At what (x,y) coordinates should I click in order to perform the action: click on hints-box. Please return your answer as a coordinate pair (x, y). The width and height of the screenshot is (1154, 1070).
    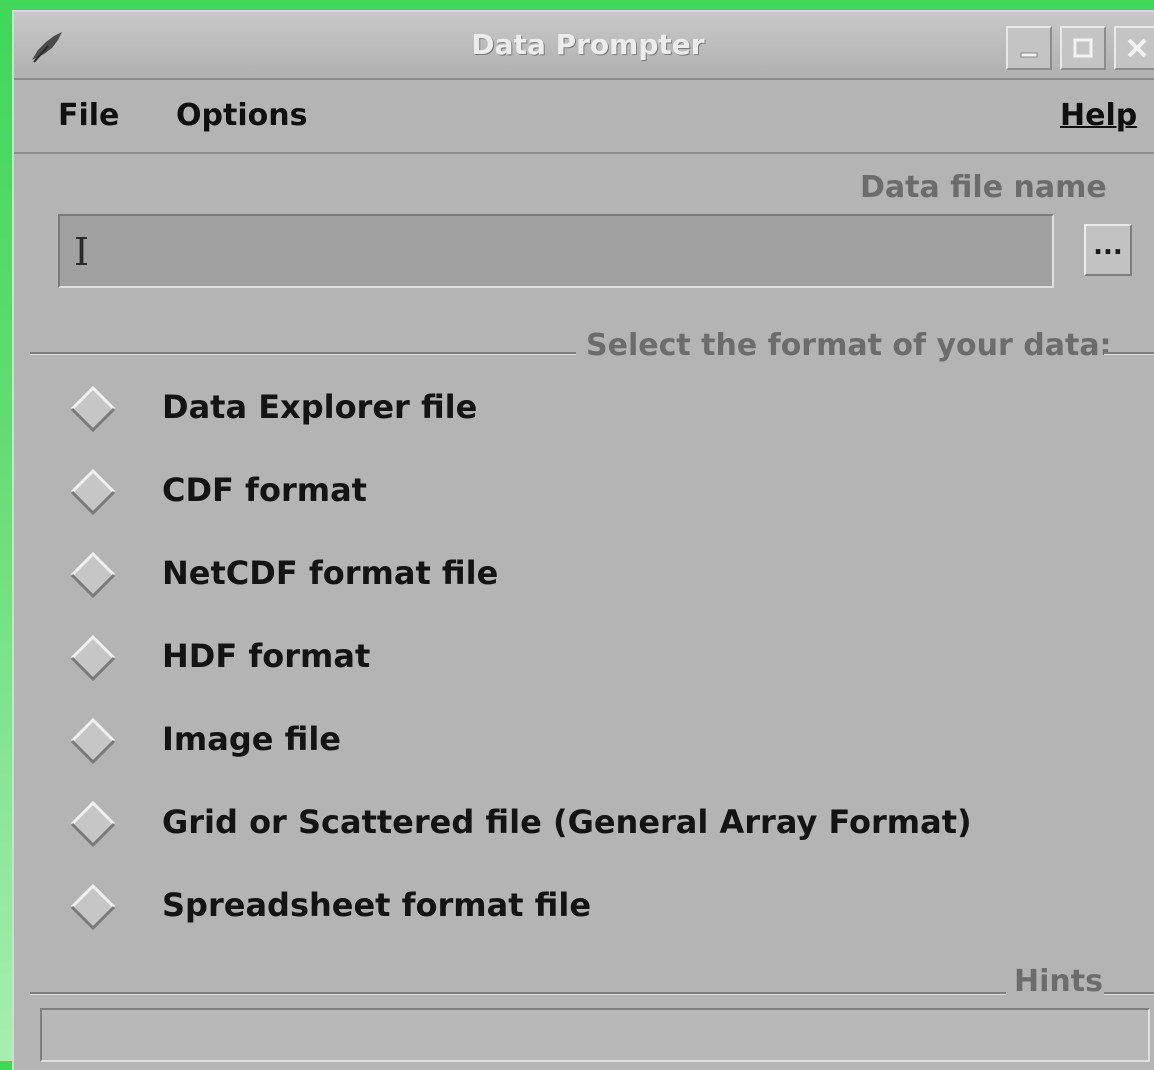
    Looking at the image, I should click on (595, 1035).